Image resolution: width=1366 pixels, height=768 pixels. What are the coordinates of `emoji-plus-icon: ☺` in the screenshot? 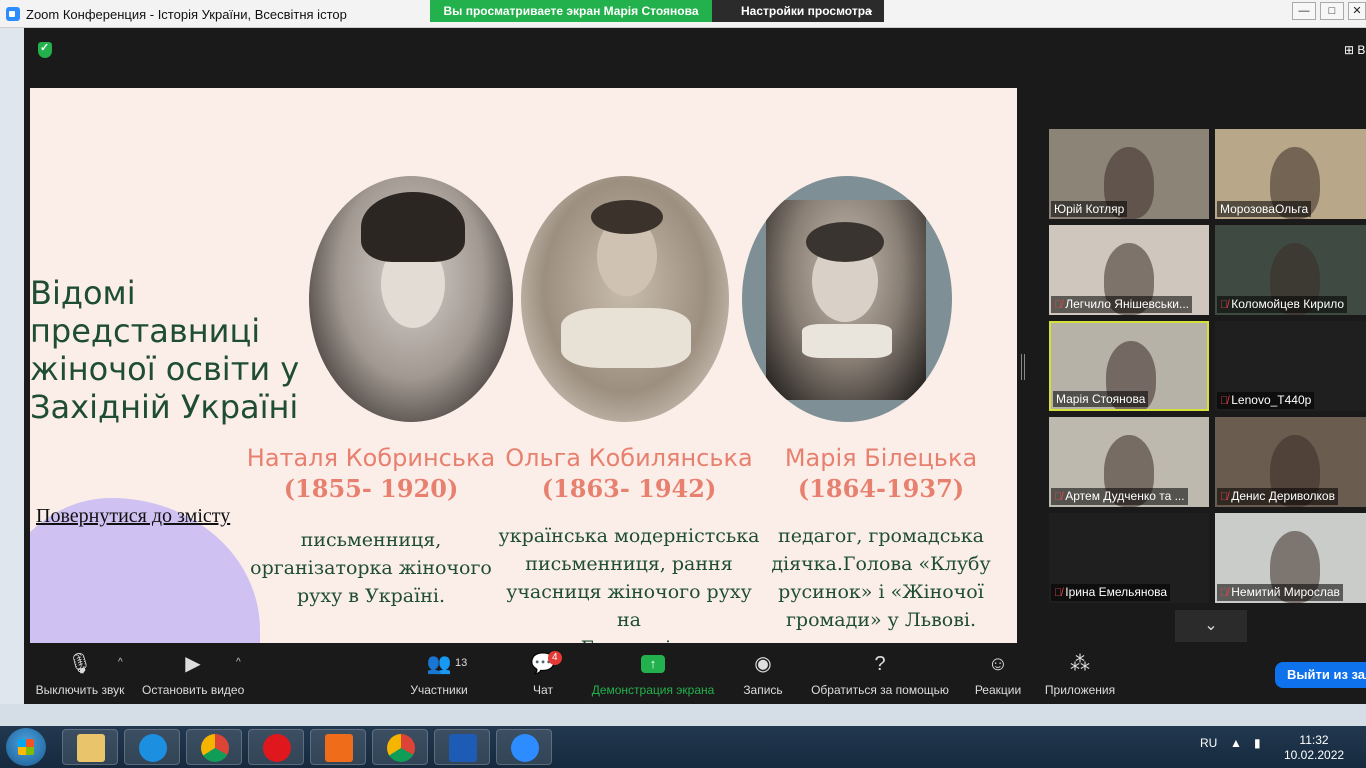 It's located at (998, 664).